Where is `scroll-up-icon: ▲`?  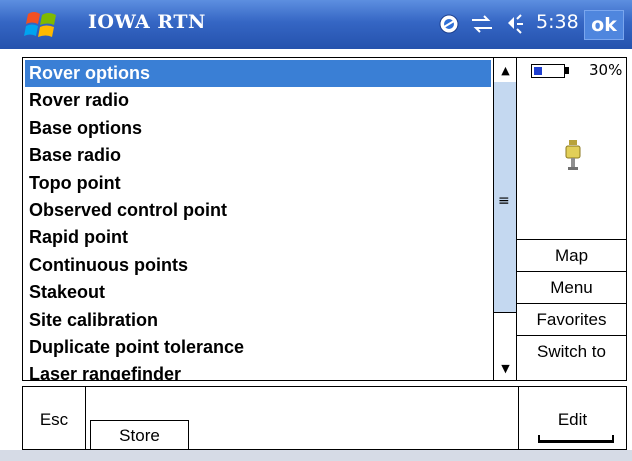 scroll-up-icon: ▲ is located at coordinates (505, 70).